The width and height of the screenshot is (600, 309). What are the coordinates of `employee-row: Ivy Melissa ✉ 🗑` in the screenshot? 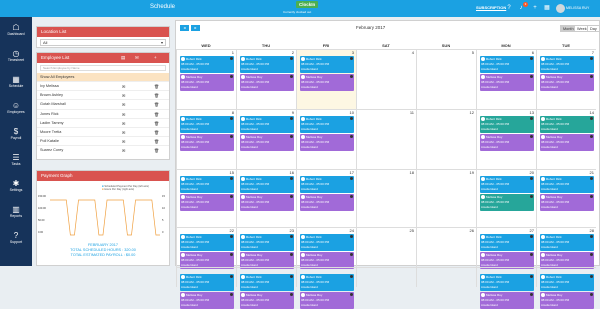 It's located at (103, 85).